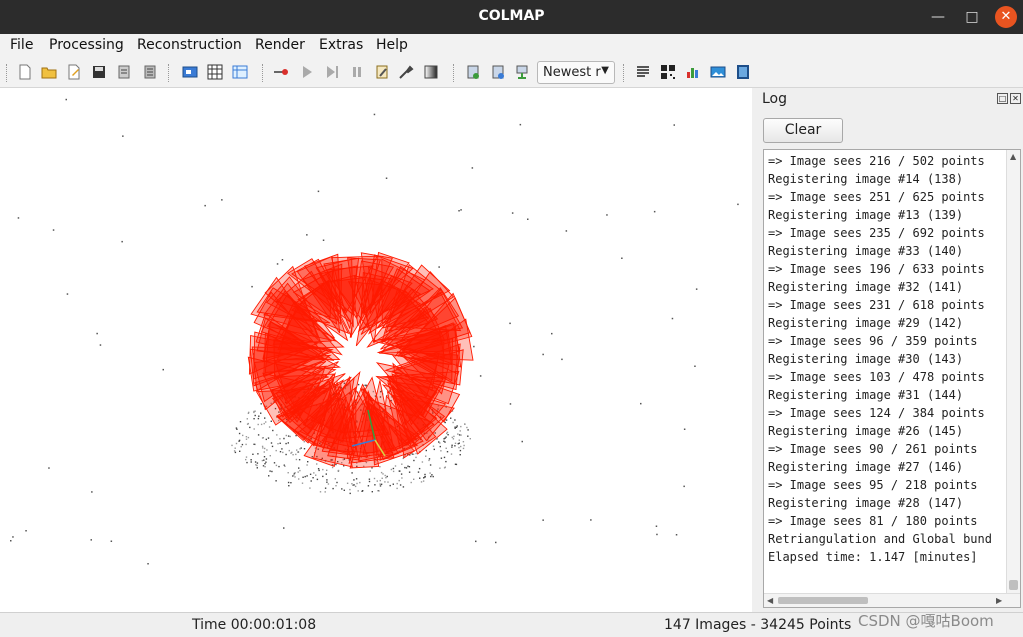 This screenshot has width=1023, height=637. What do you see at coordinates (341, 45) in the screenshot?
I see `menu-extras: Extras` at bounding box center [341, 45].